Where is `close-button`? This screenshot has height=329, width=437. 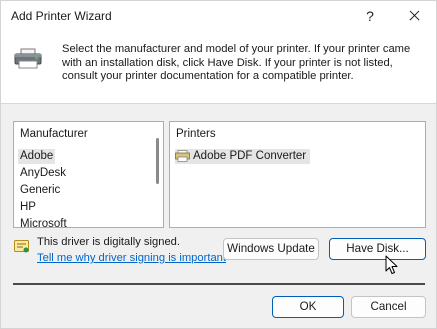 close-button is located at coordinates (414, 16).